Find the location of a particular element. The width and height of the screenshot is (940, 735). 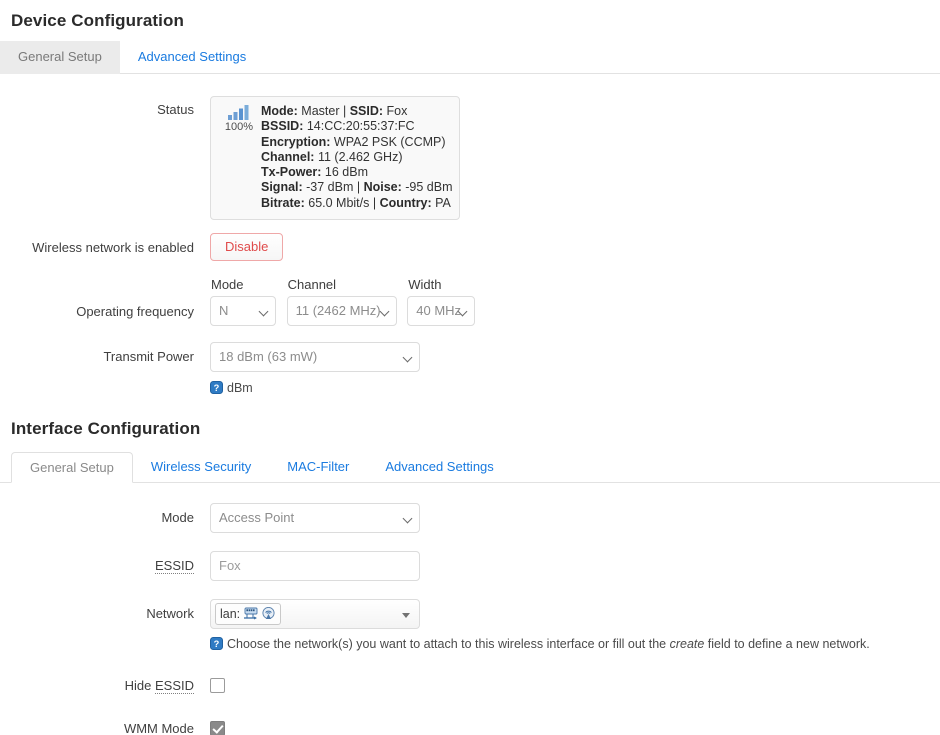

status-line: BSSID: 14:CC:20:55:37:FC is located at coordinates (357, 126).